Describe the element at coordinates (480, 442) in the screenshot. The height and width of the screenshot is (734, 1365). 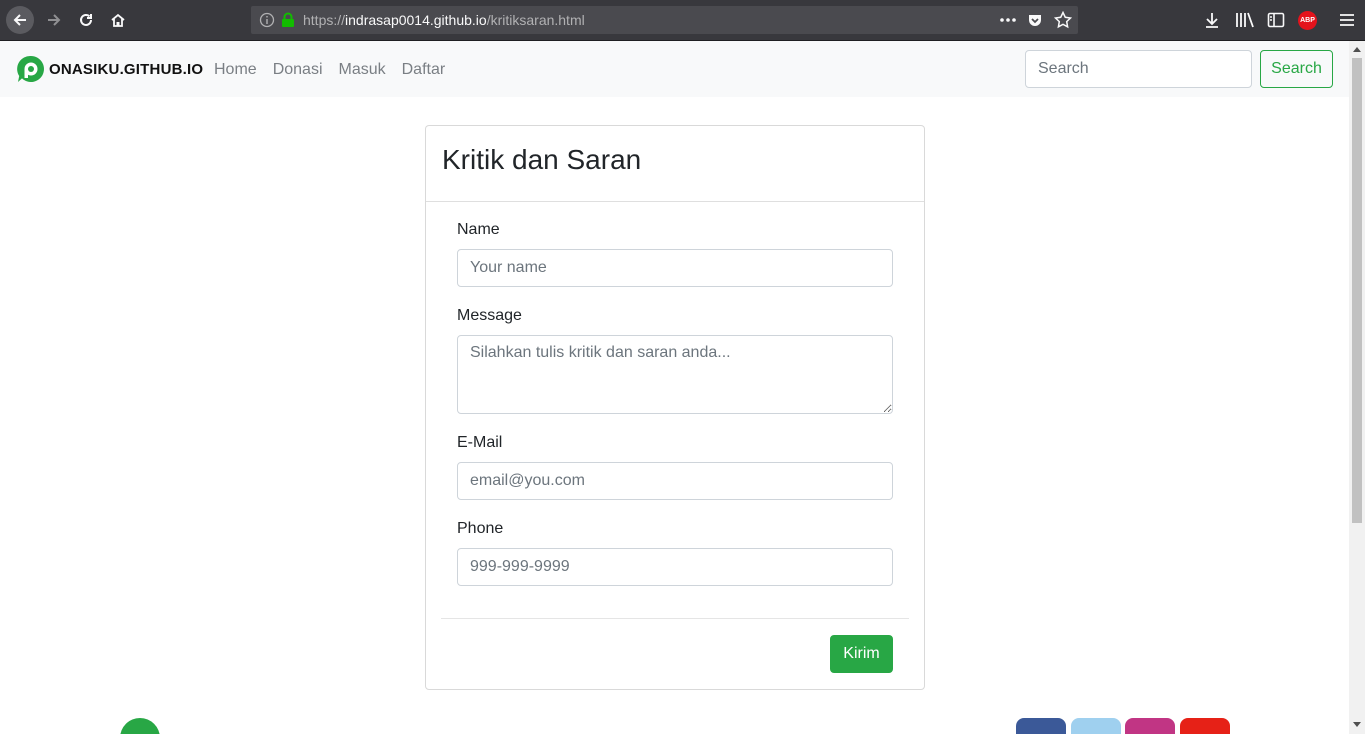
I see `email-label: E-Mail` at that location.